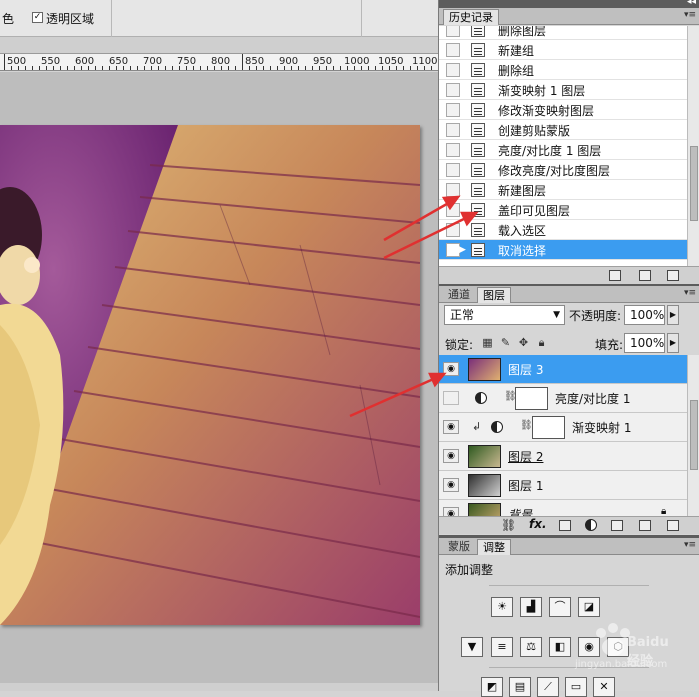 The width and height of the screenshot is (699, 697). What do you see at coordinates (589, 607) in the screenshot?
I see `exposure-icon: ◪` at bounding box center [589, 607].